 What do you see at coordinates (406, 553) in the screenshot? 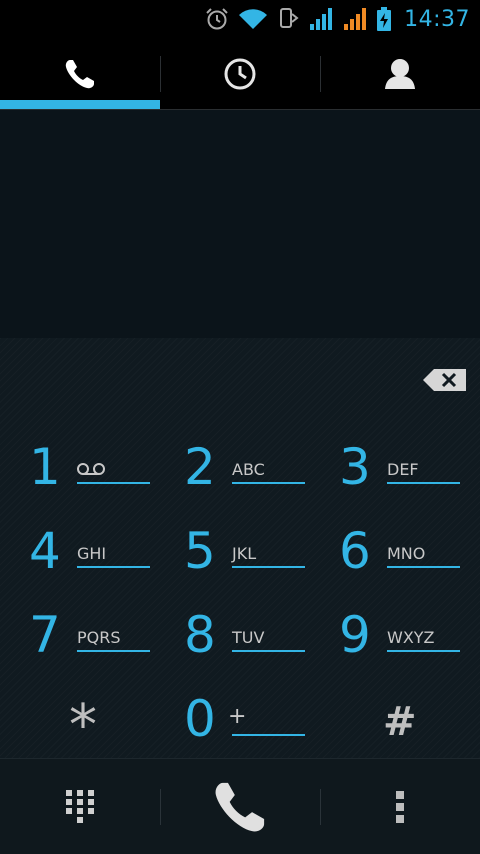
I see `key-letters: MNO` at bounding box center [406, 553].